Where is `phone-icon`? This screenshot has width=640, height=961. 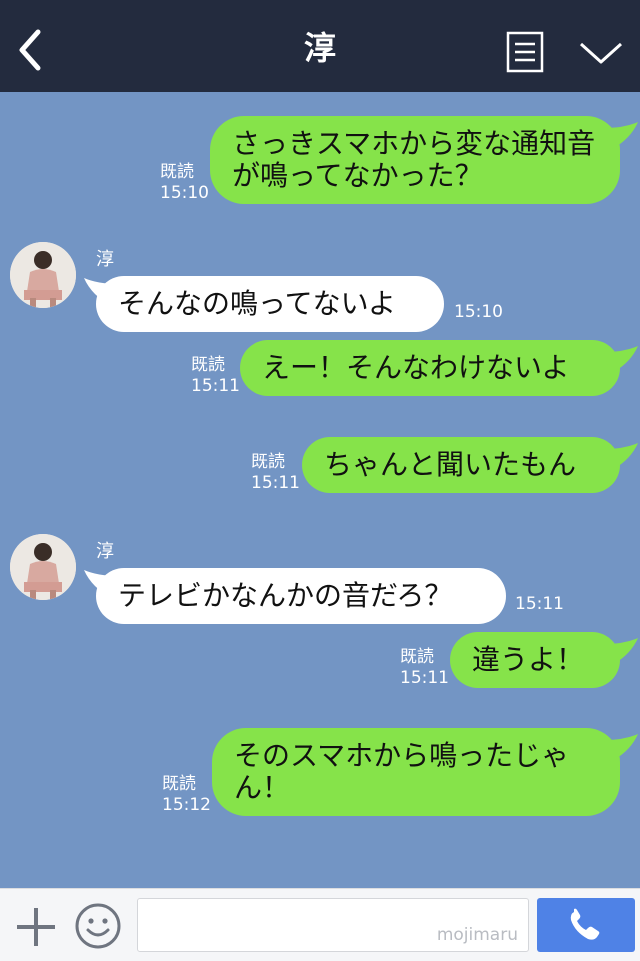
phone-icon is located at coordinates (585, 924).